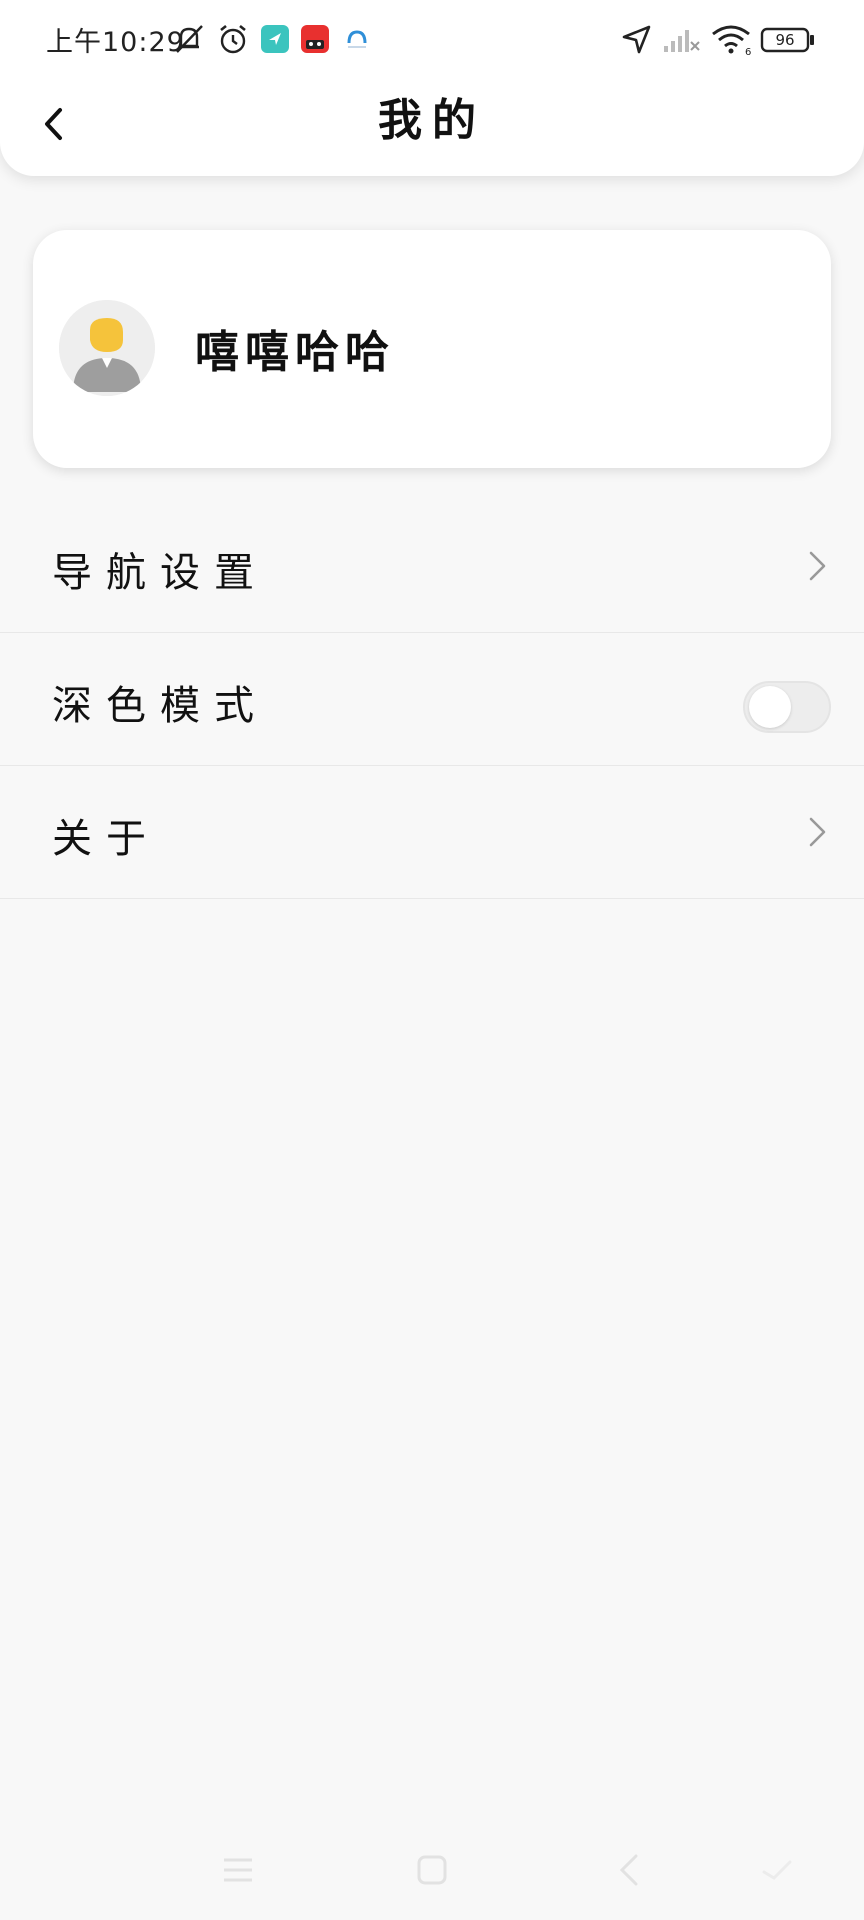 The height and width of the screenshot is (1920, 864). What do you see at coordinates (432, 832) in the screenshot?
I see `settings-item-about: 关于` at bounding box center [432, 832].